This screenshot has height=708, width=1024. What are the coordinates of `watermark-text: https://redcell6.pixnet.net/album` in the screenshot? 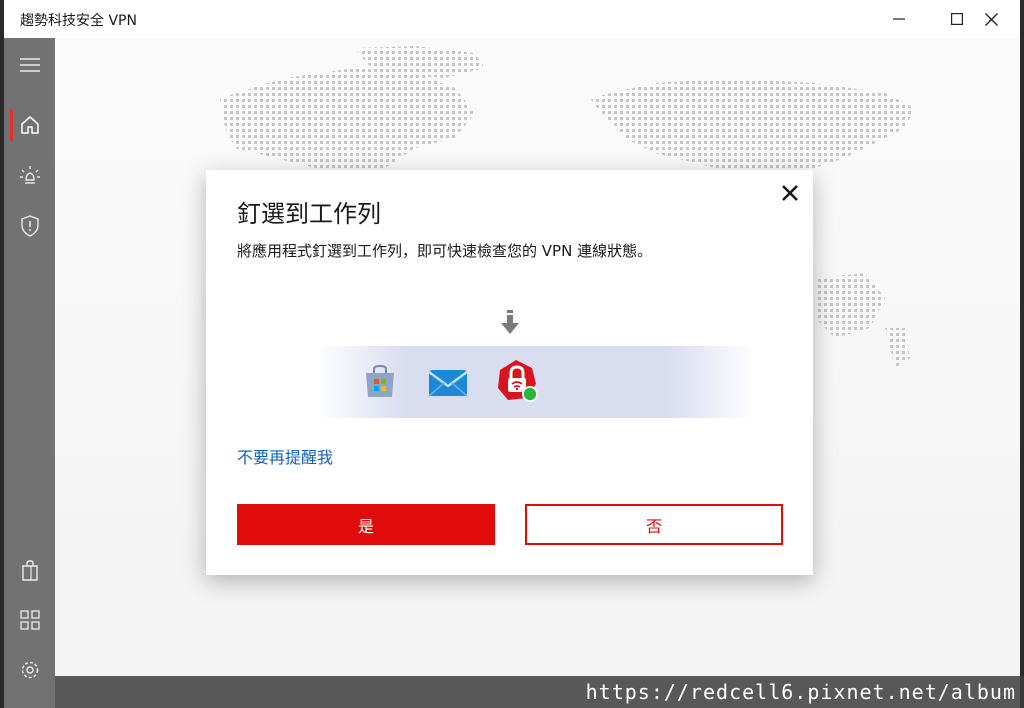 It's located at (800, 692).